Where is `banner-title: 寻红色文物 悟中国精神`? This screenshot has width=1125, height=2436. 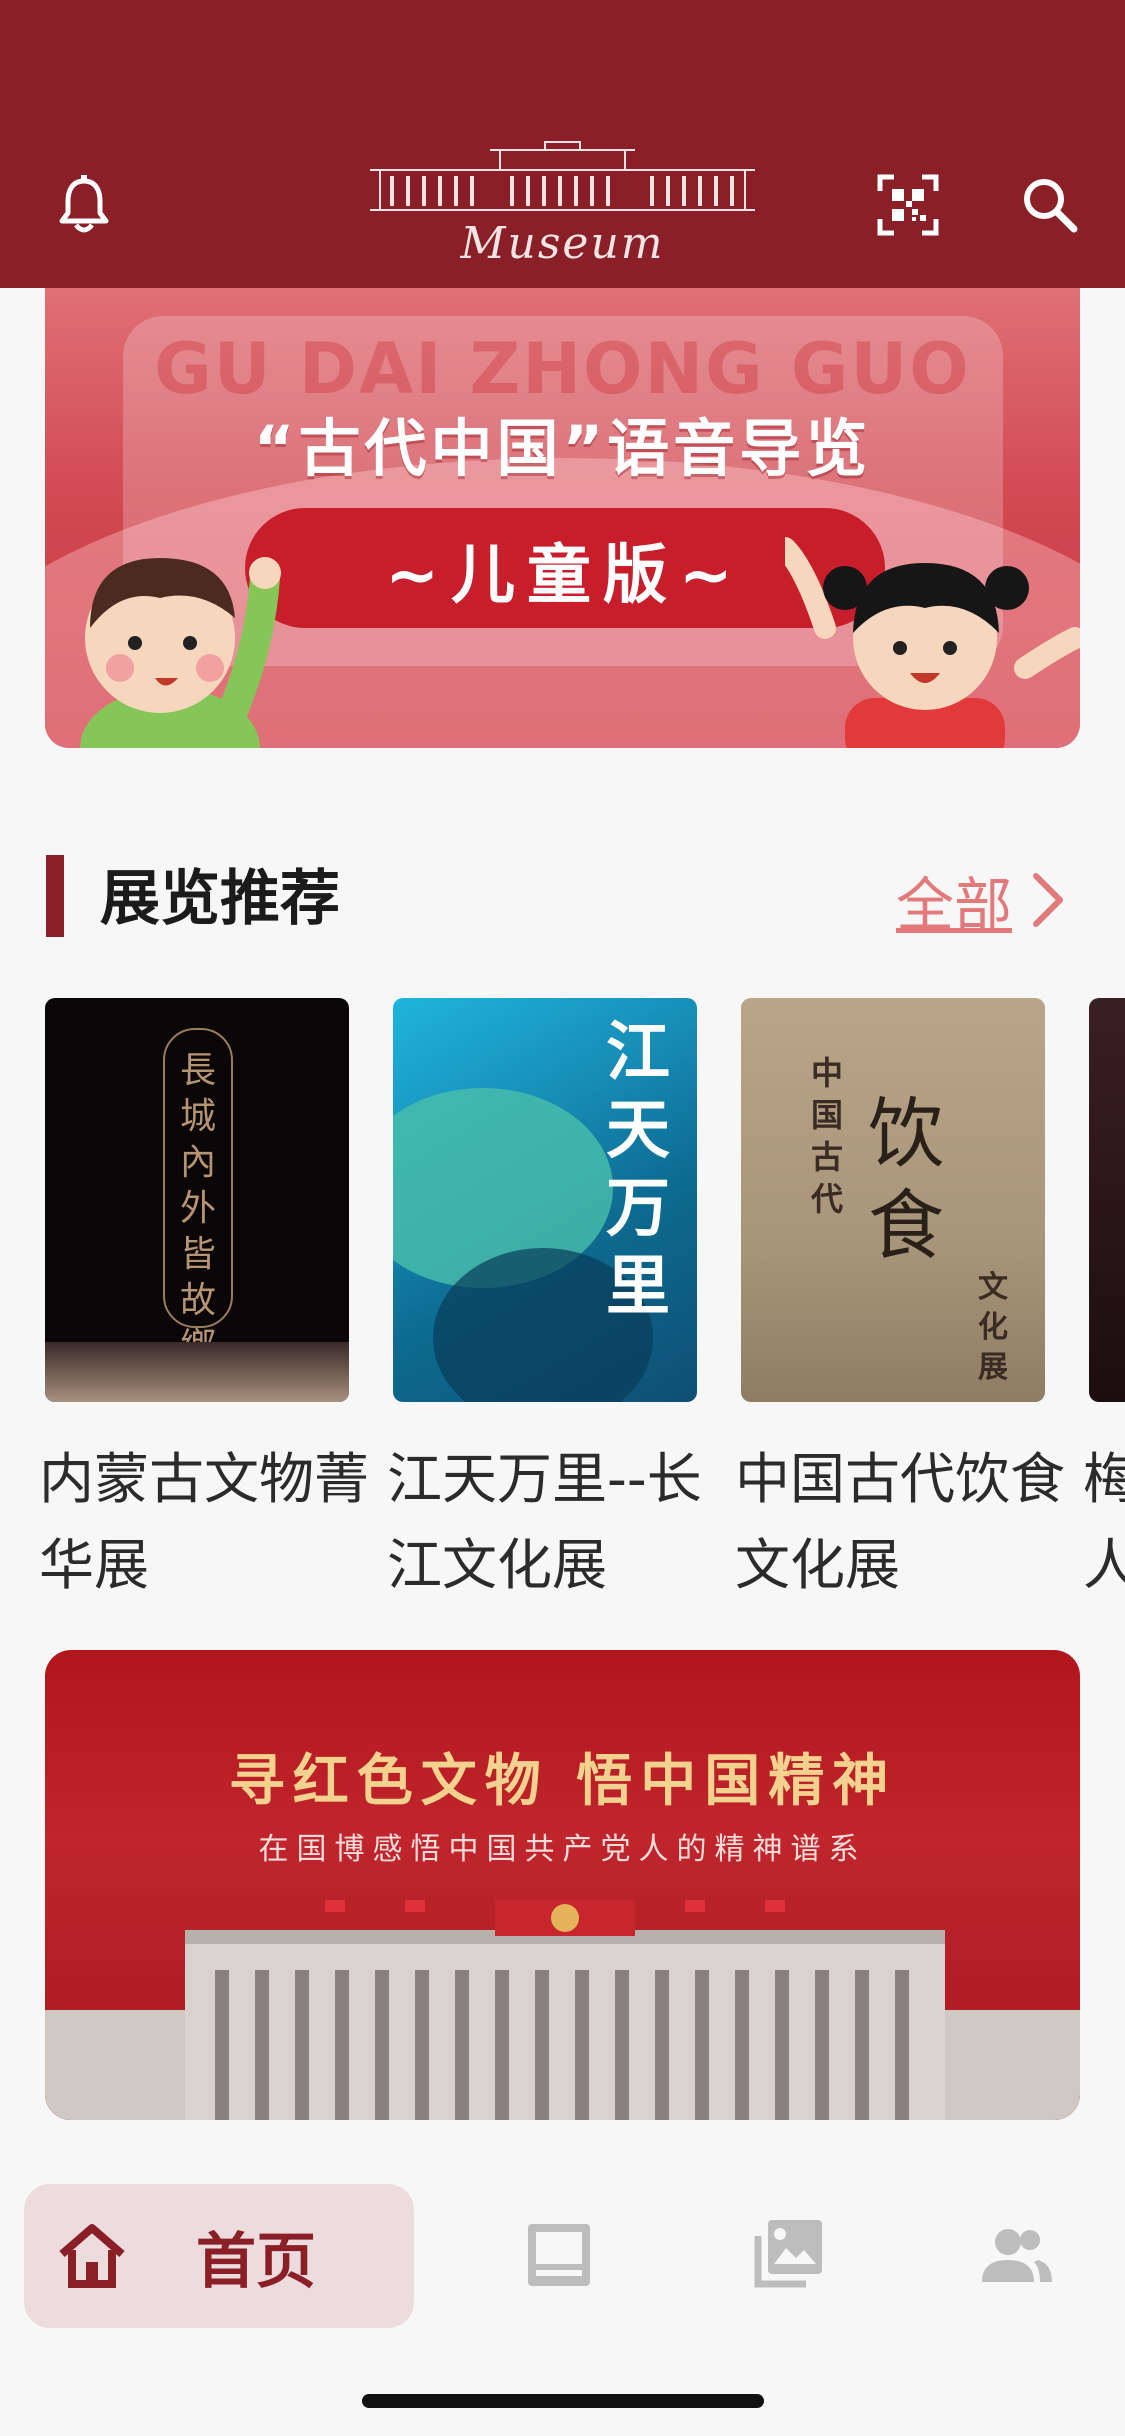 banner-title: 寻红色文物 悟中国精神 is located at coordinates (562, 1781).